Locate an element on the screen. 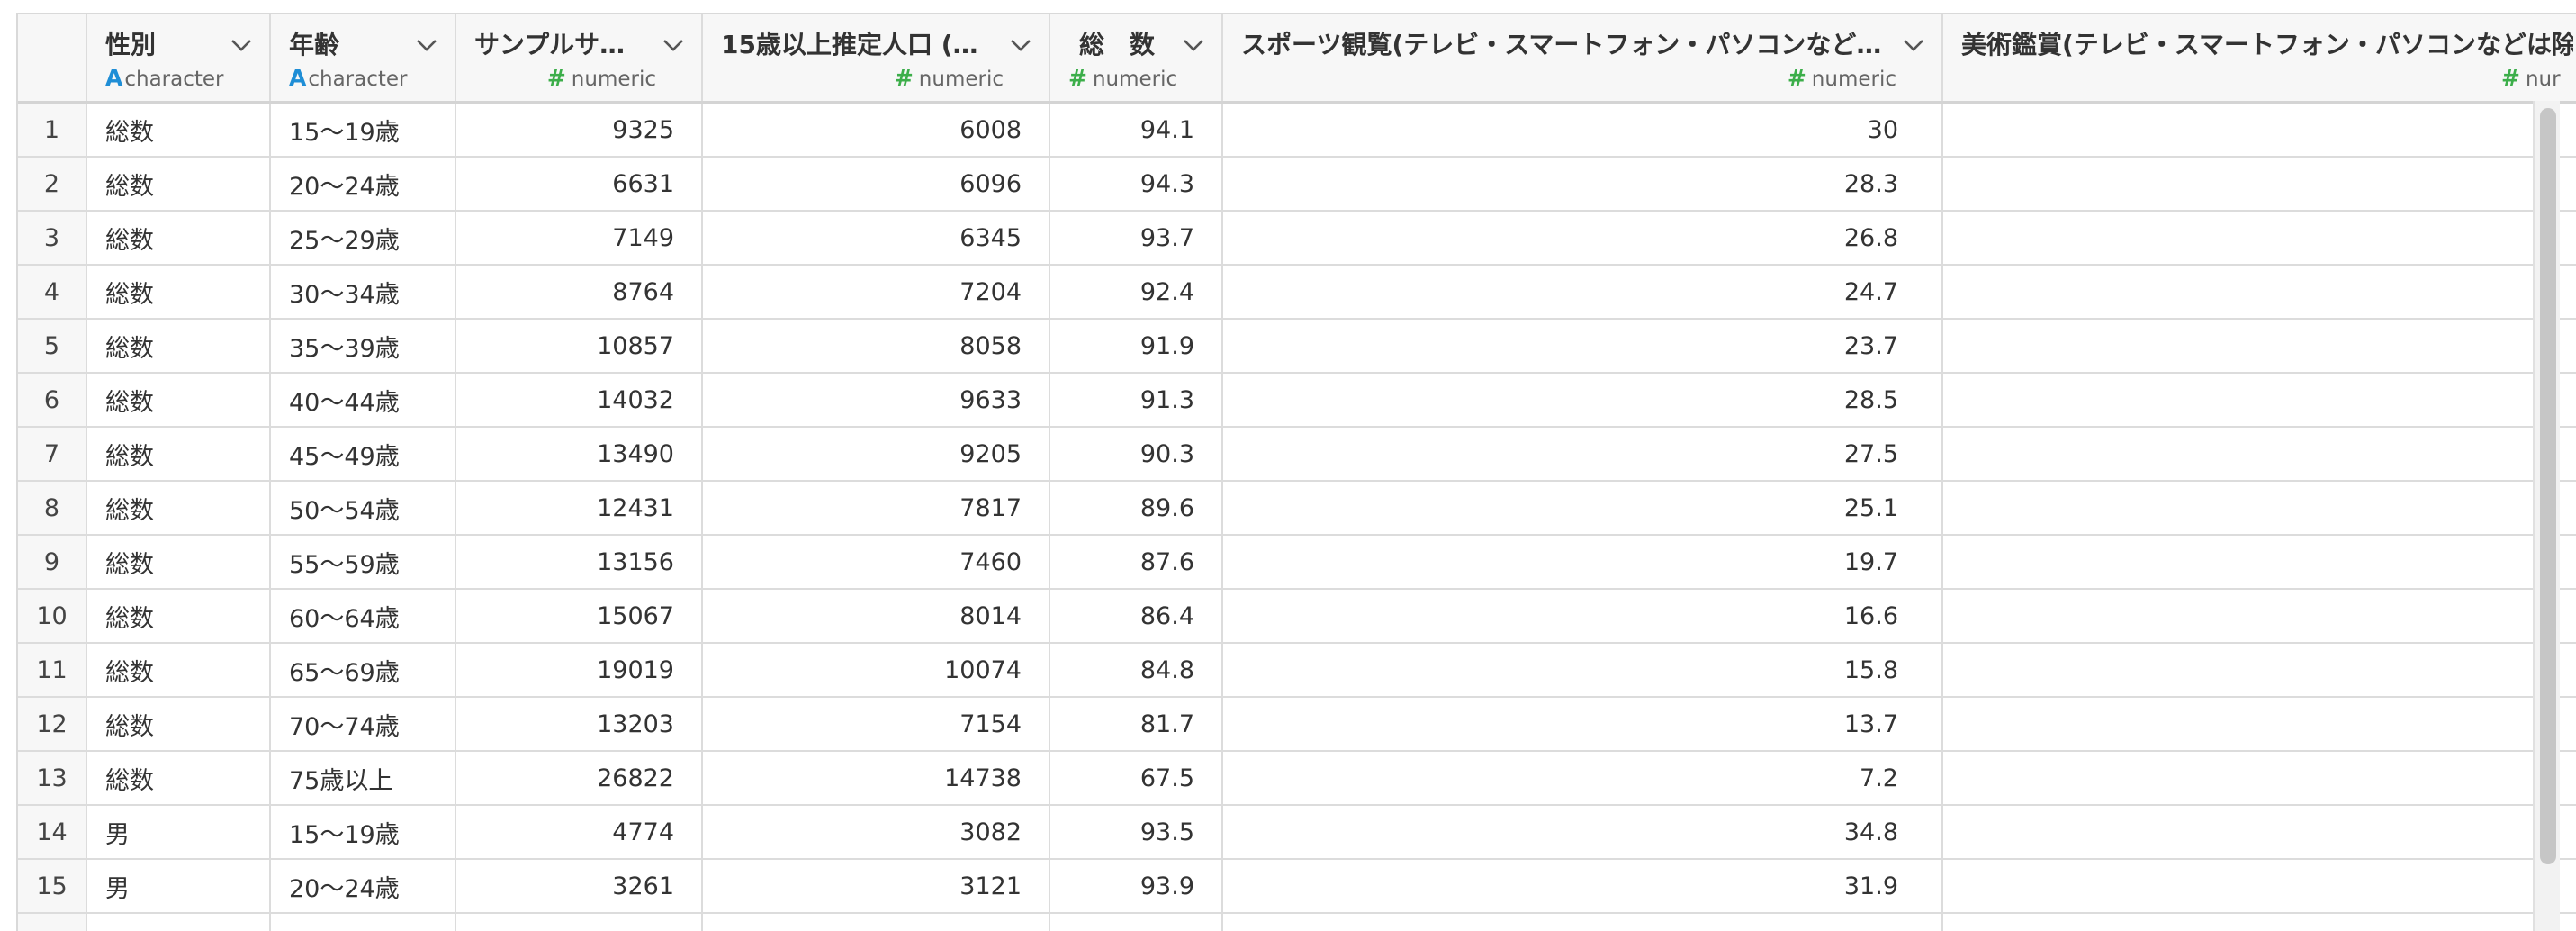  cell-sports-viewing: 31.9 is located at coordinates (1582, 886).